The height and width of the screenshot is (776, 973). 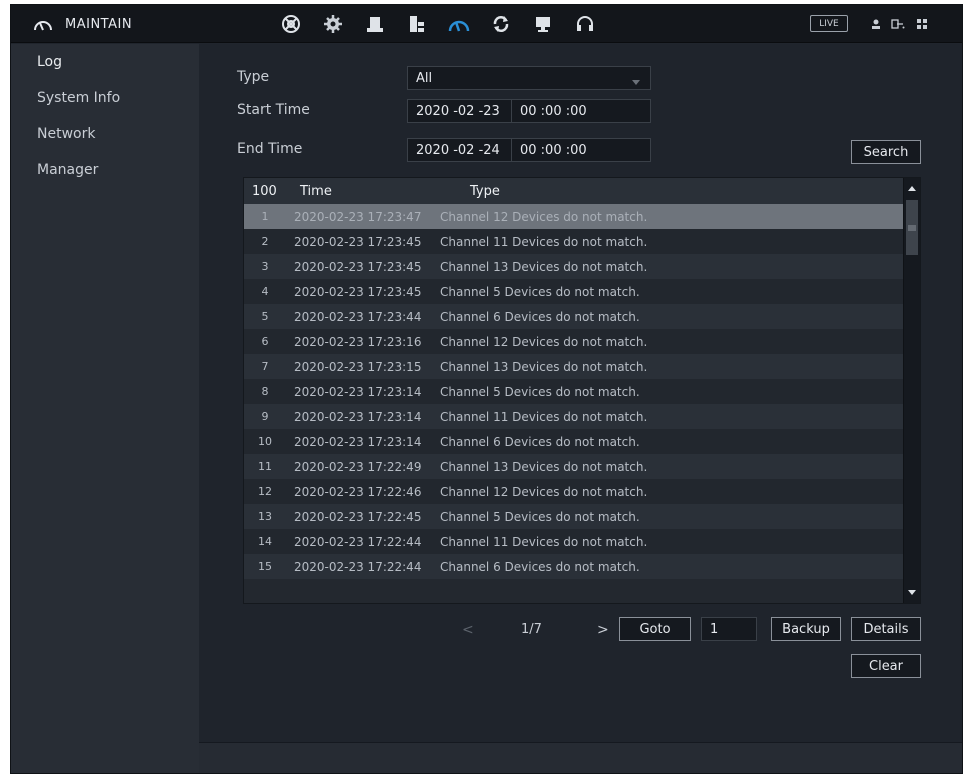 What do you see at coordinates (543, 24) in the screenshot?
I see `display-icon` at bounding box center [543, 24].